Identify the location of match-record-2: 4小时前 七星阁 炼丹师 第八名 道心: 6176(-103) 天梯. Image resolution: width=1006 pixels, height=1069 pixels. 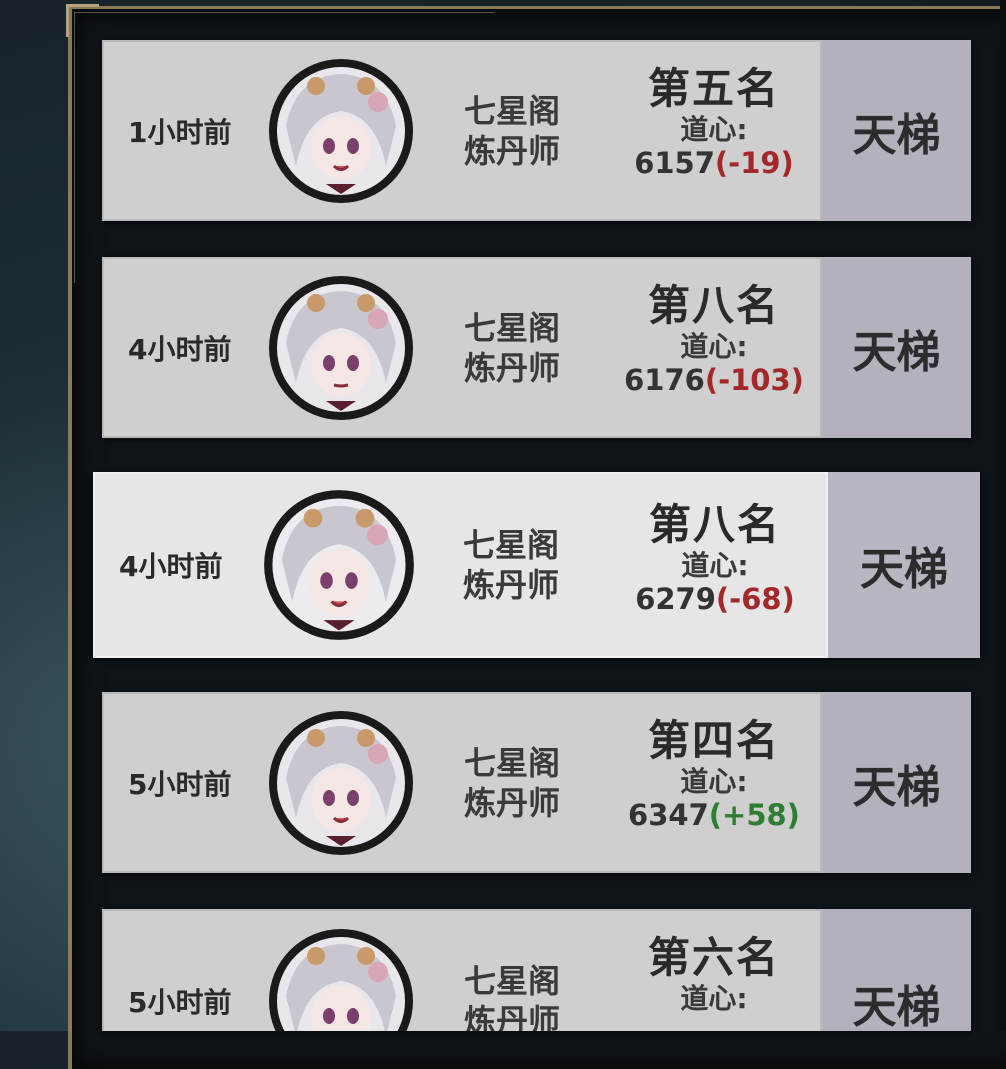
(536, 347).